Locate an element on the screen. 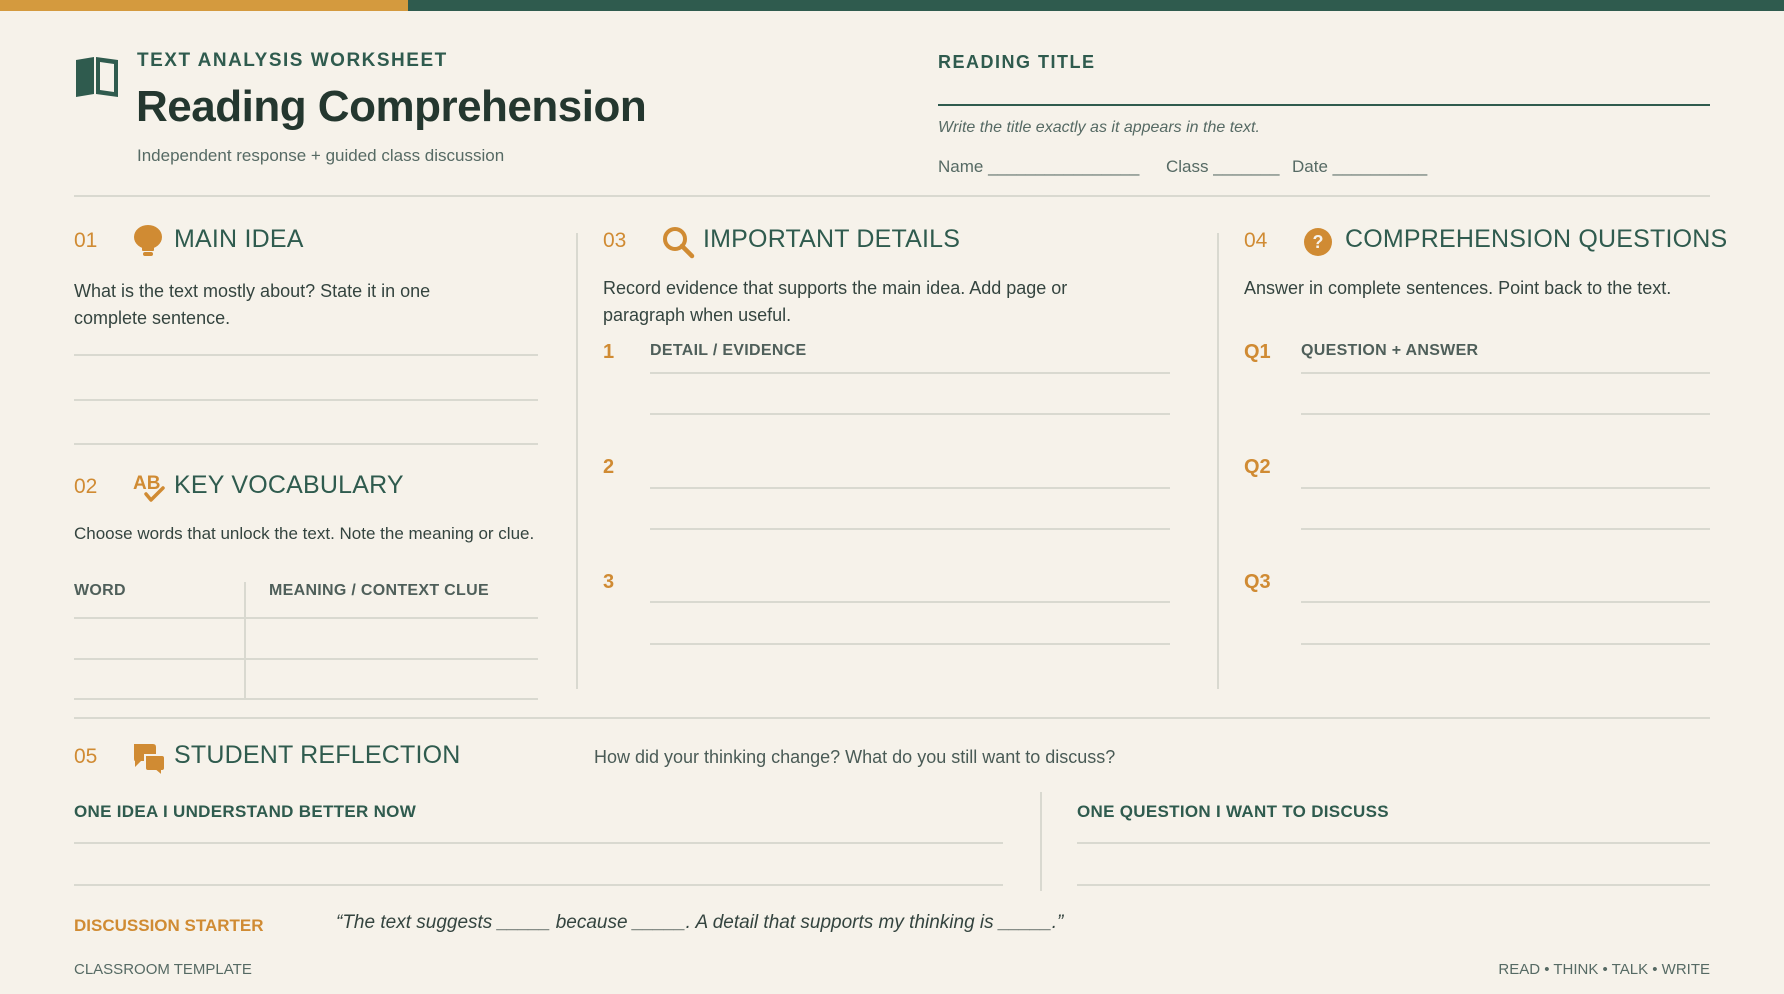 The height and width of the screenshot is (994, 1784). detail-row-number: 3 is located at coordinates (609, 582).